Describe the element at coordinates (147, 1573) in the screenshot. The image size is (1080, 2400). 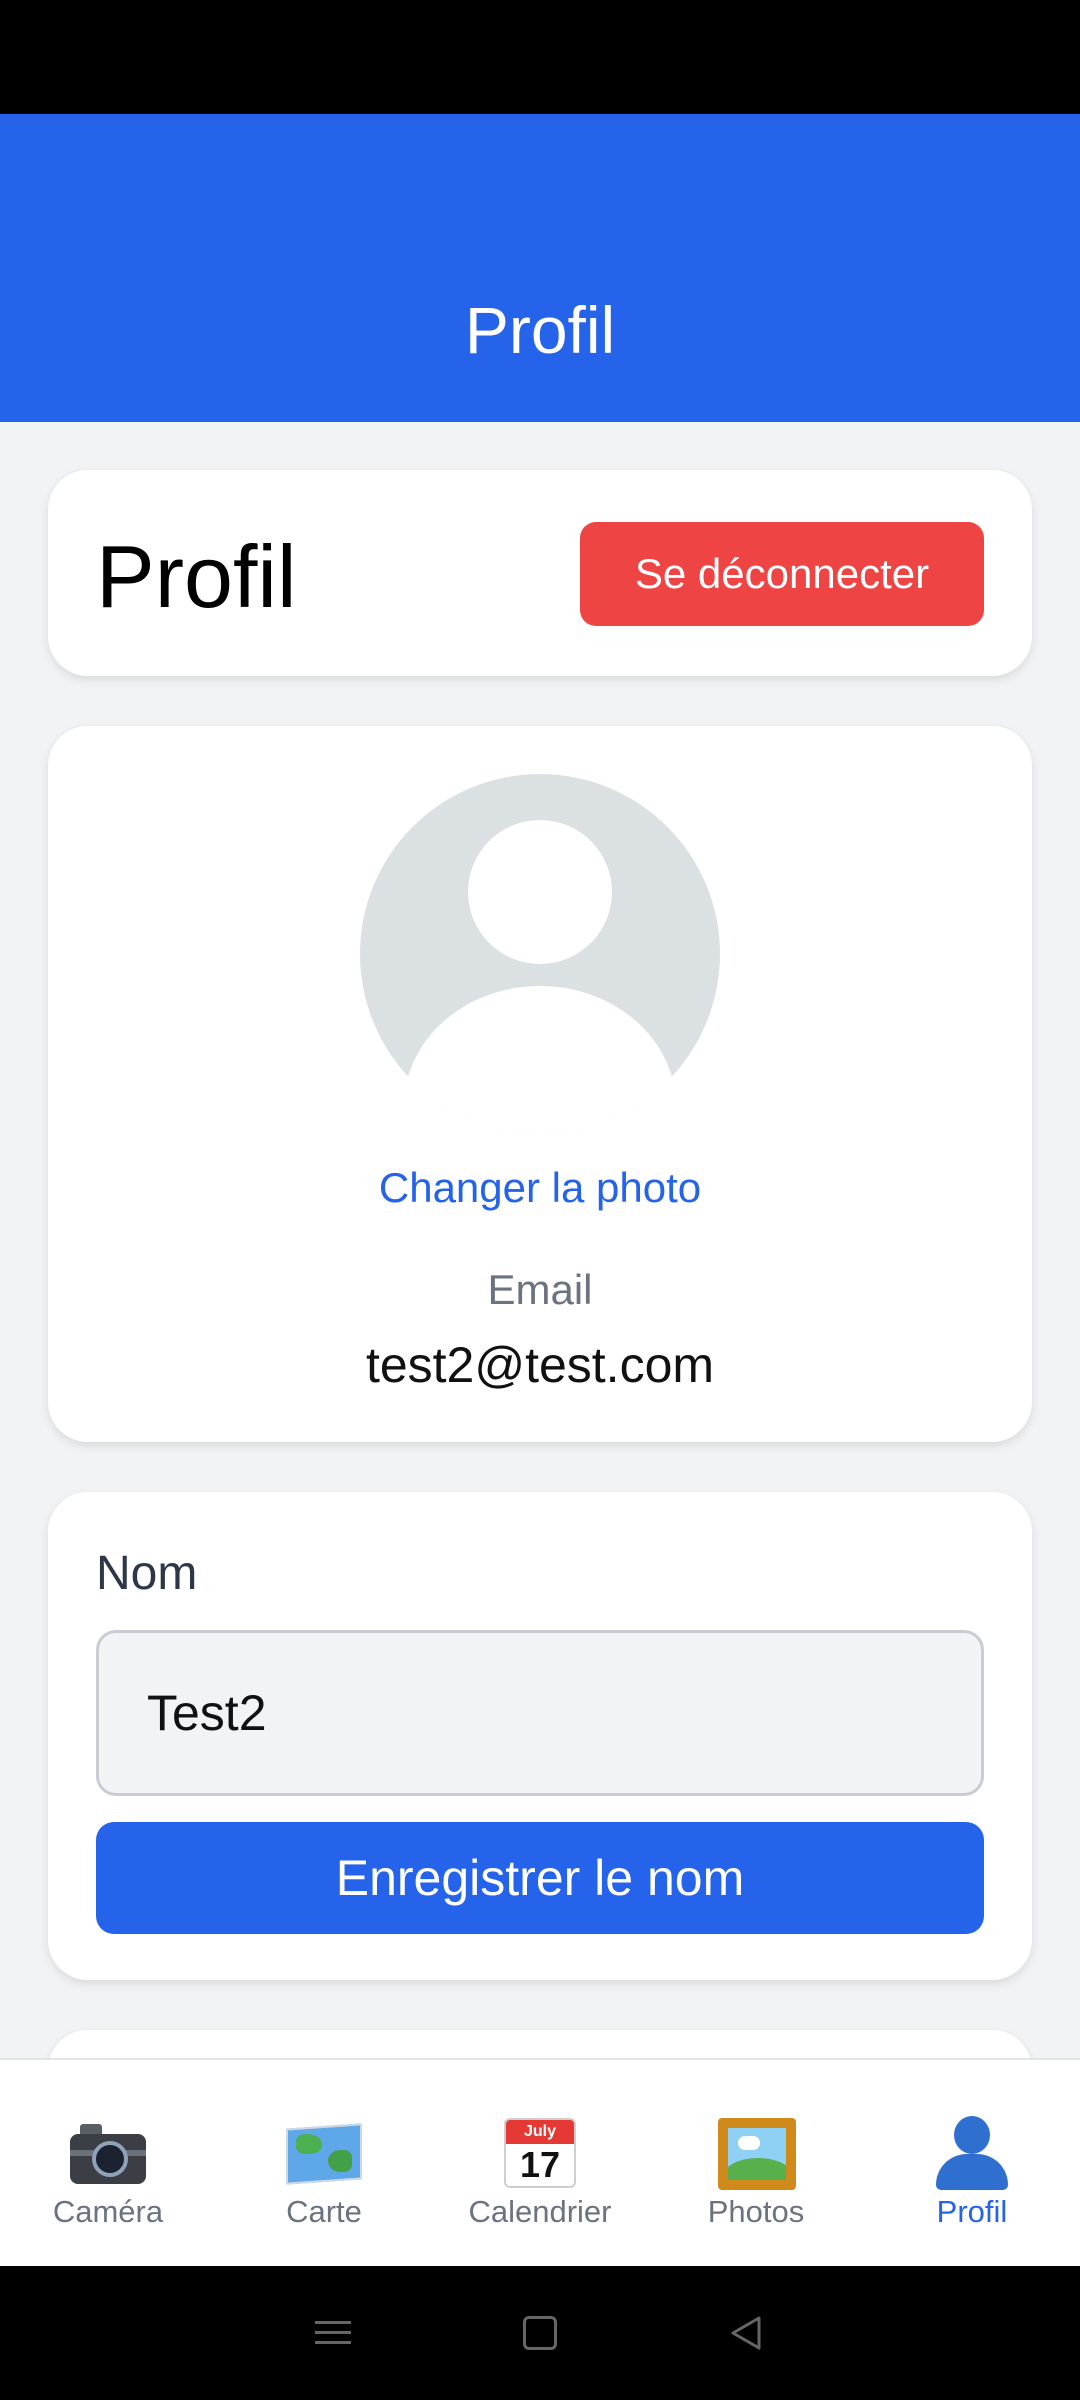
I see `name-label: Nom` at that location.